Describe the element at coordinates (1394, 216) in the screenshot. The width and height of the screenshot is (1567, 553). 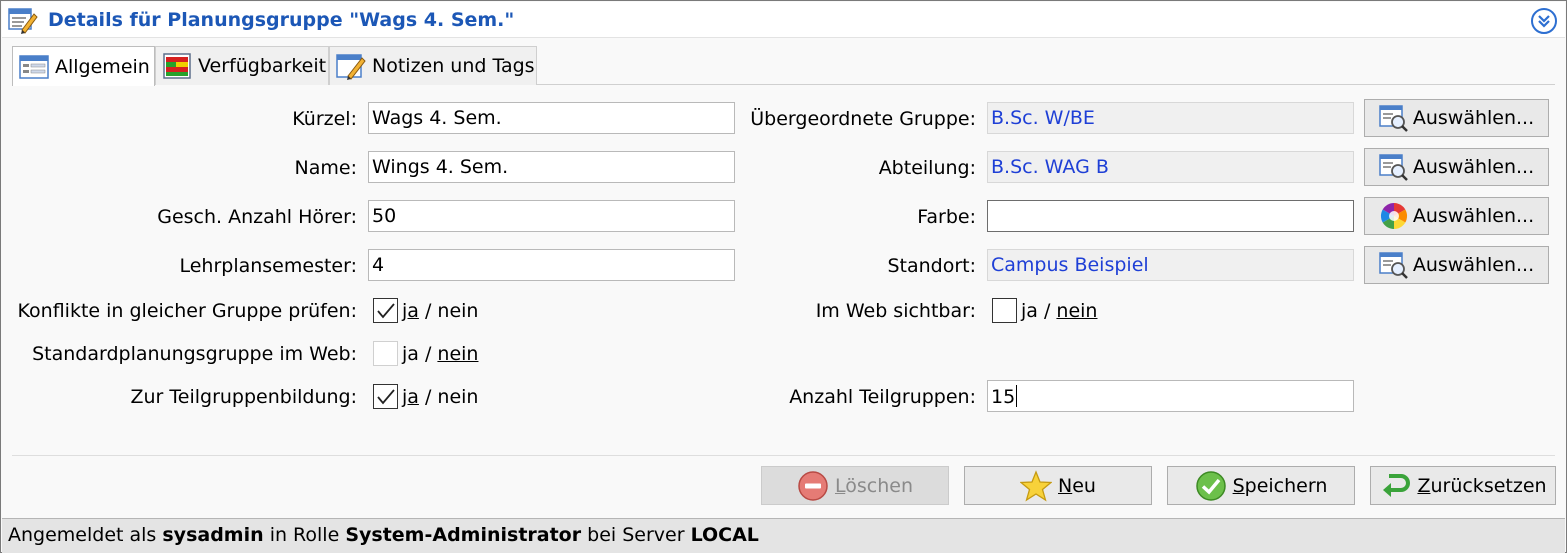
I see `color-wheel-icon` at that location.